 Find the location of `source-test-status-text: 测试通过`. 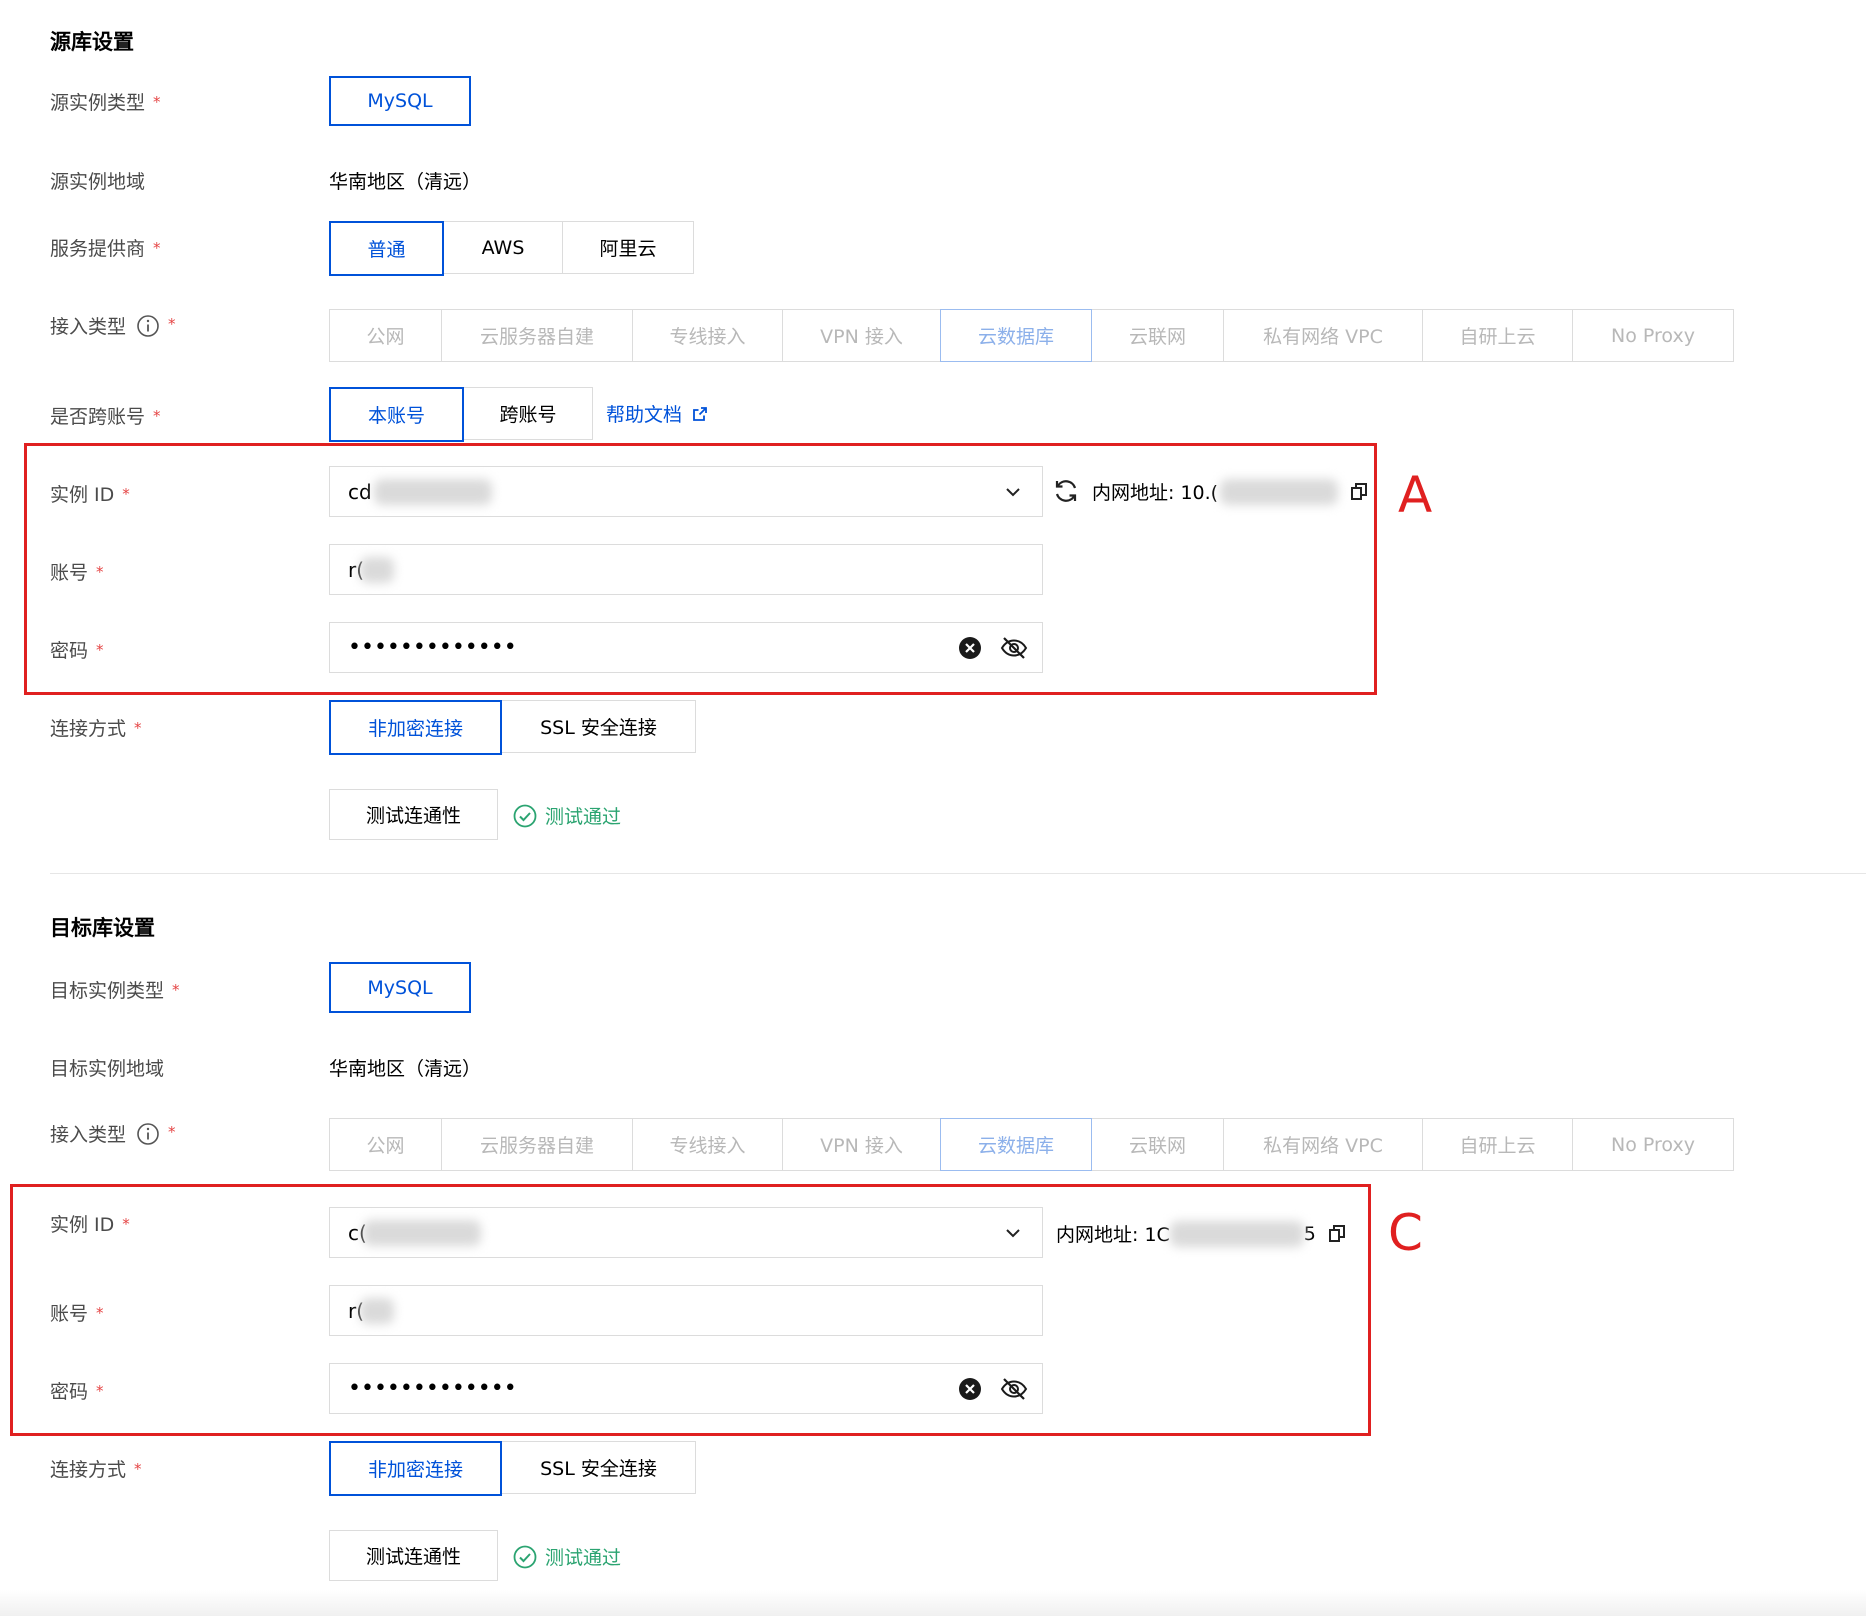

source-test-status-text: 测试通过 is located at coordinates (583, 817).